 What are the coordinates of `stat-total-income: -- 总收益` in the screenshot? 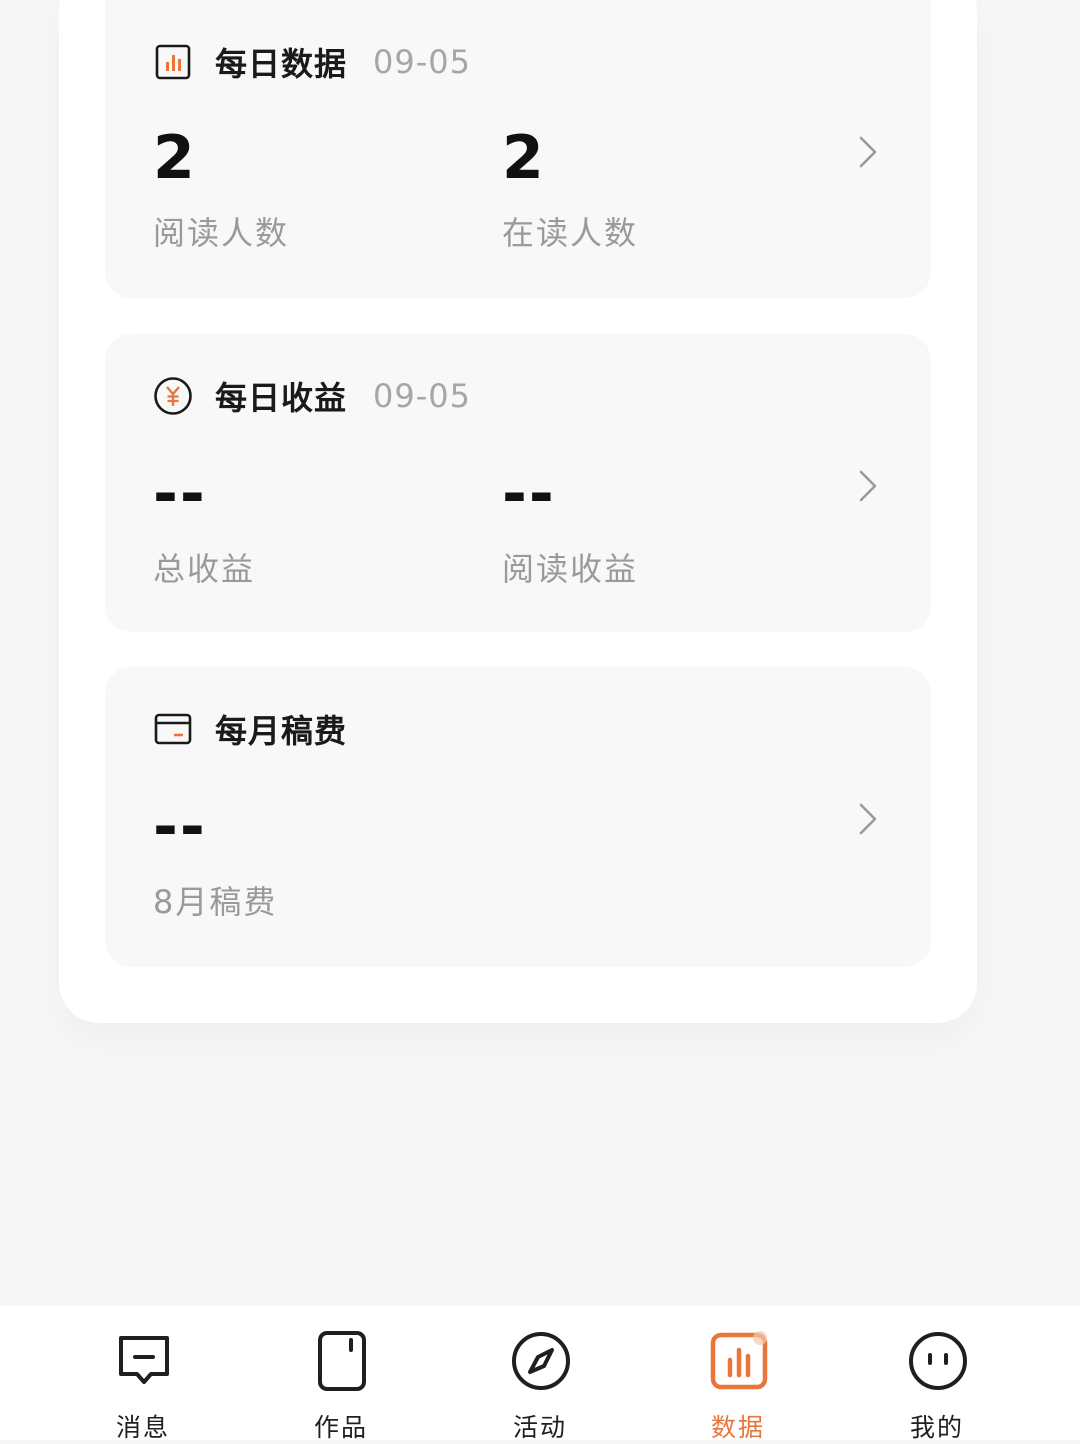 It's located at (204, 522).